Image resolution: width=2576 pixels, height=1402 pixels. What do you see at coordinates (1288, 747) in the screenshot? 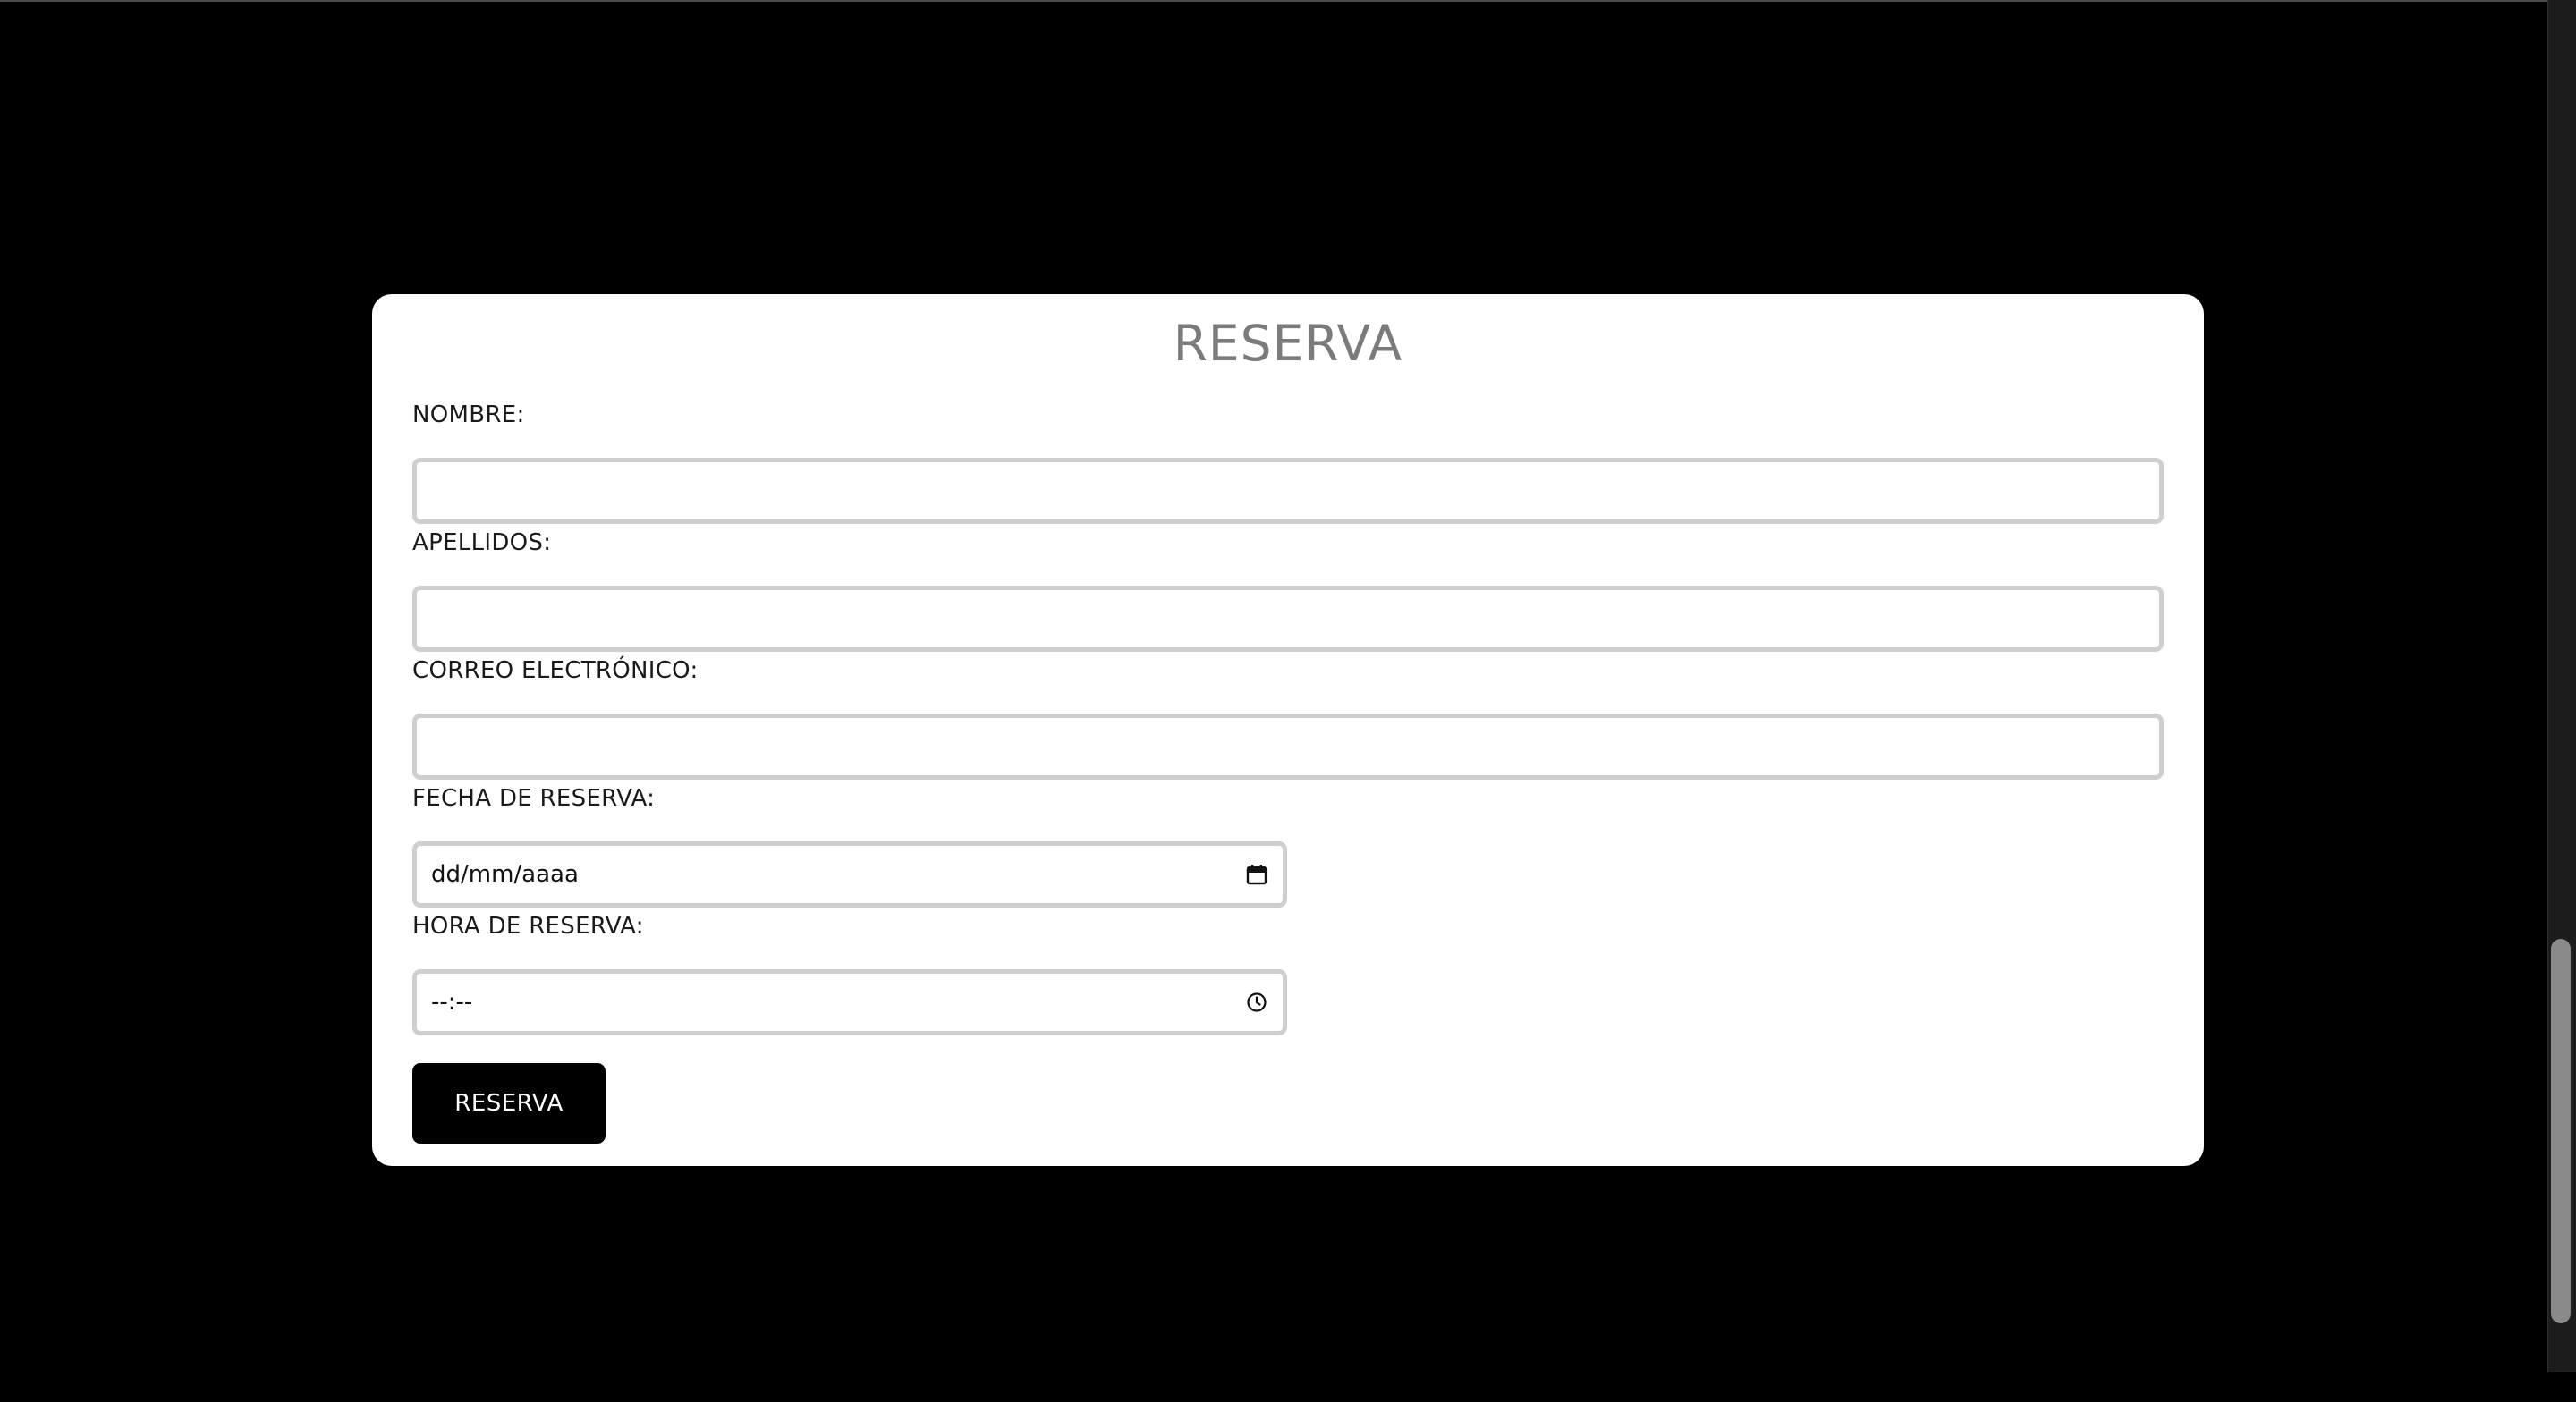
I see `correo-input` at bounding box center [1288, 747].